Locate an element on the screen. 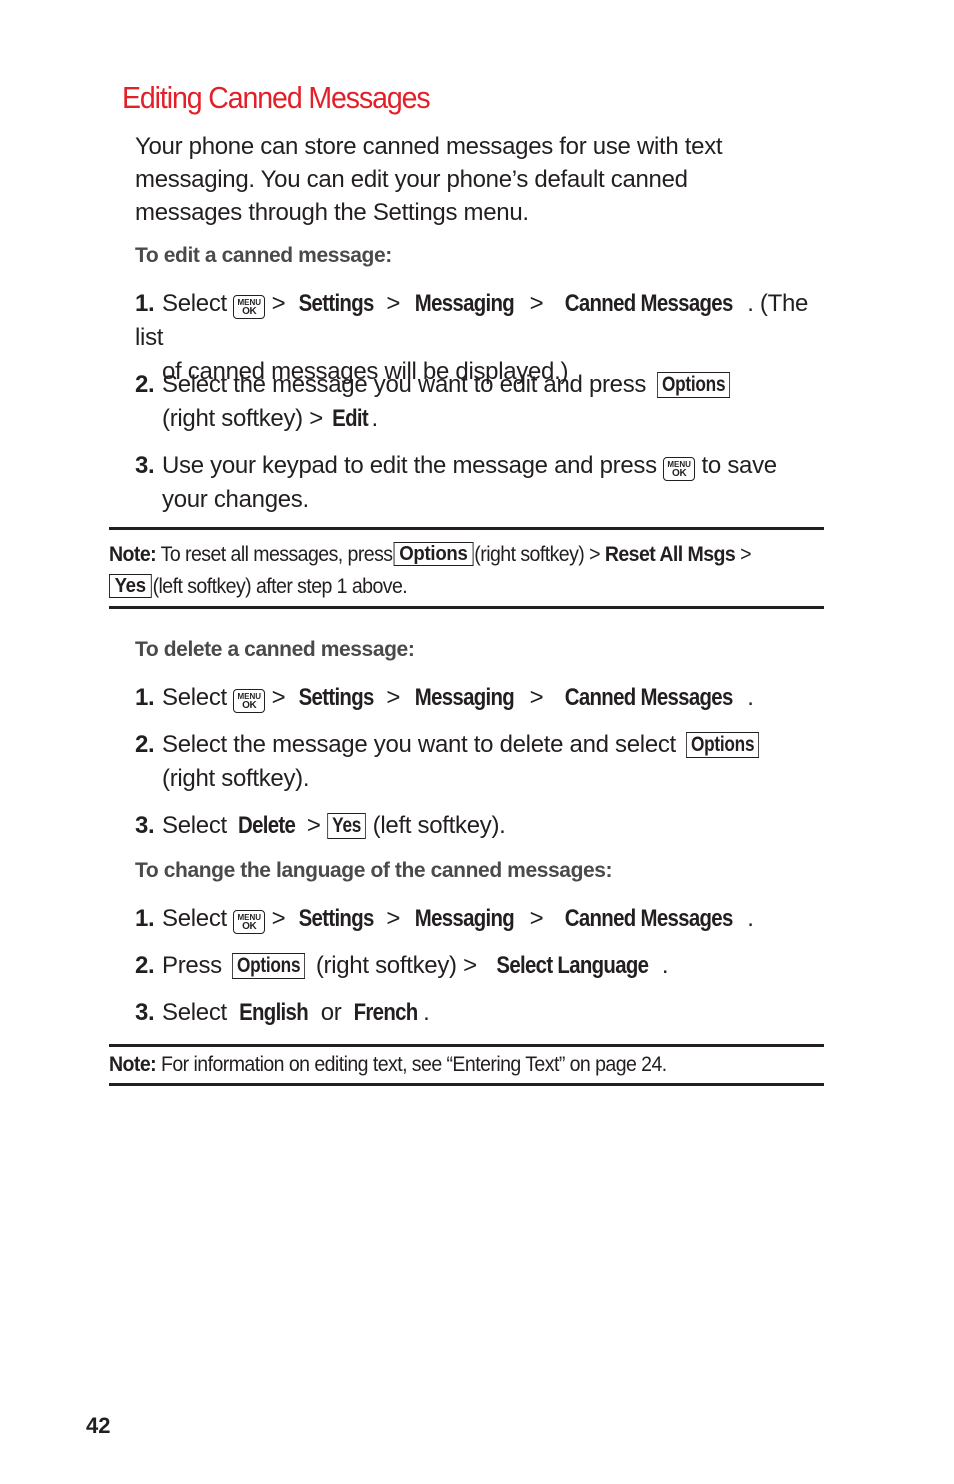  menu-path-delete: Delete is located at coordinates (267, 825).